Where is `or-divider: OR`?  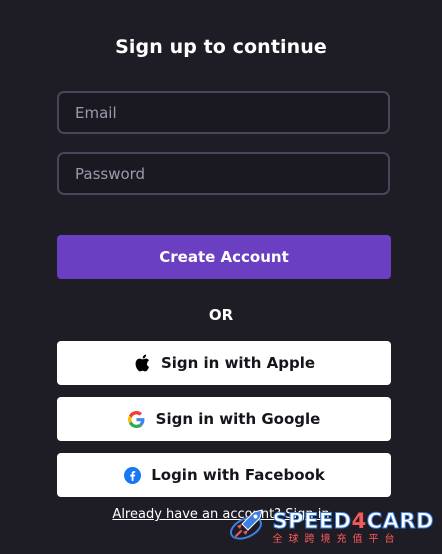
or-divider: OR is located at coordinates (221, 315).